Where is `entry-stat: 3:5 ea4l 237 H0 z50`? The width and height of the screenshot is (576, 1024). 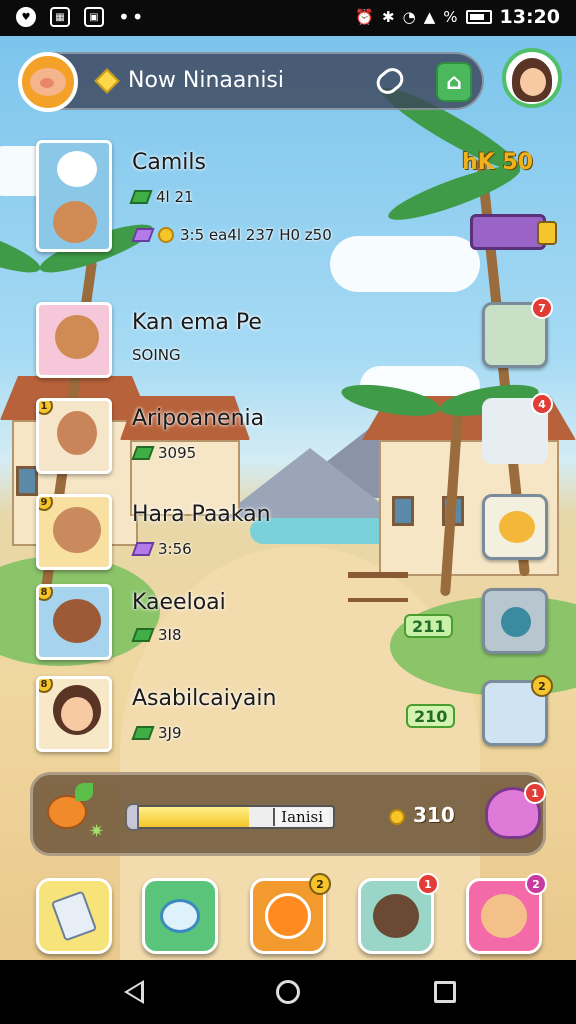 entry-stat: 3:5 ea4l 237 H0 z50 is located at coordinates (231, 235).